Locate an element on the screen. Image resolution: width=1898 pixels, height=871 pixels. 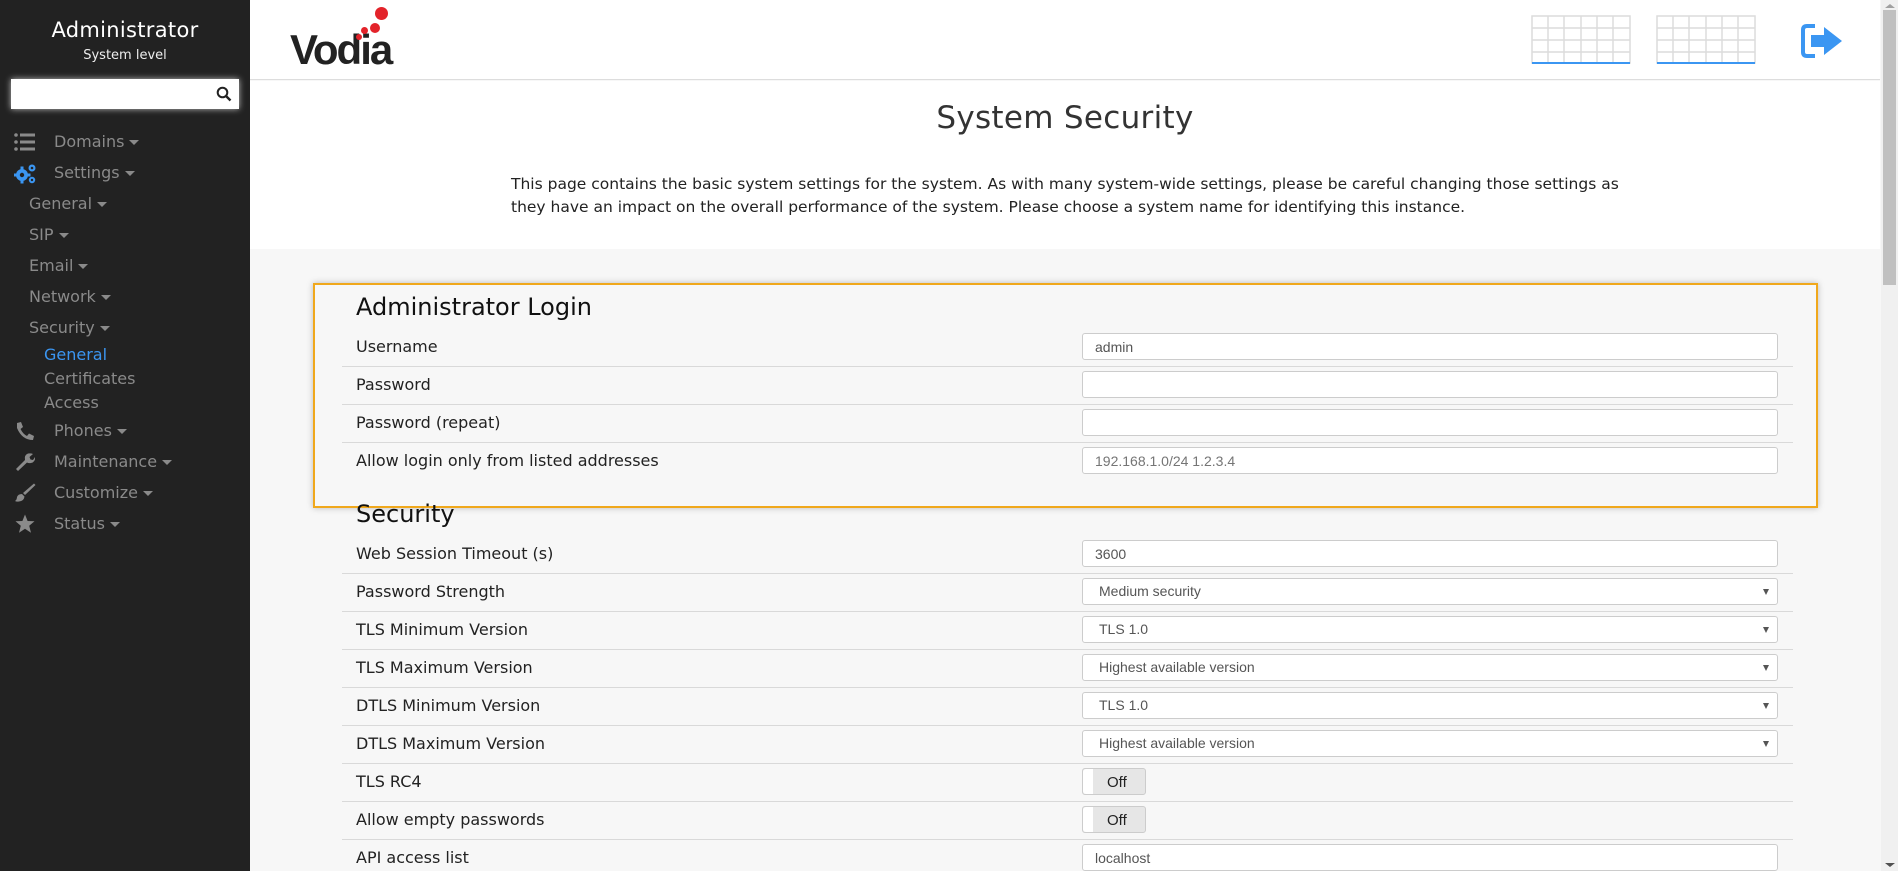
sidebar-item-settings: Settings is located at coordinates (125, 172).